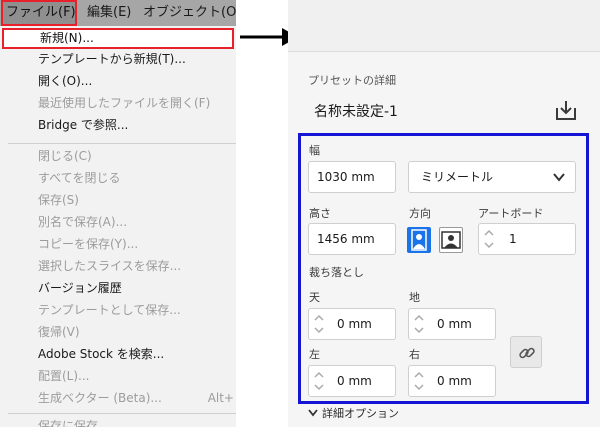  Describe the element at coordinates (39, 13) in the screenshot. I see `menubar-file: ファイル(F)` at that location.